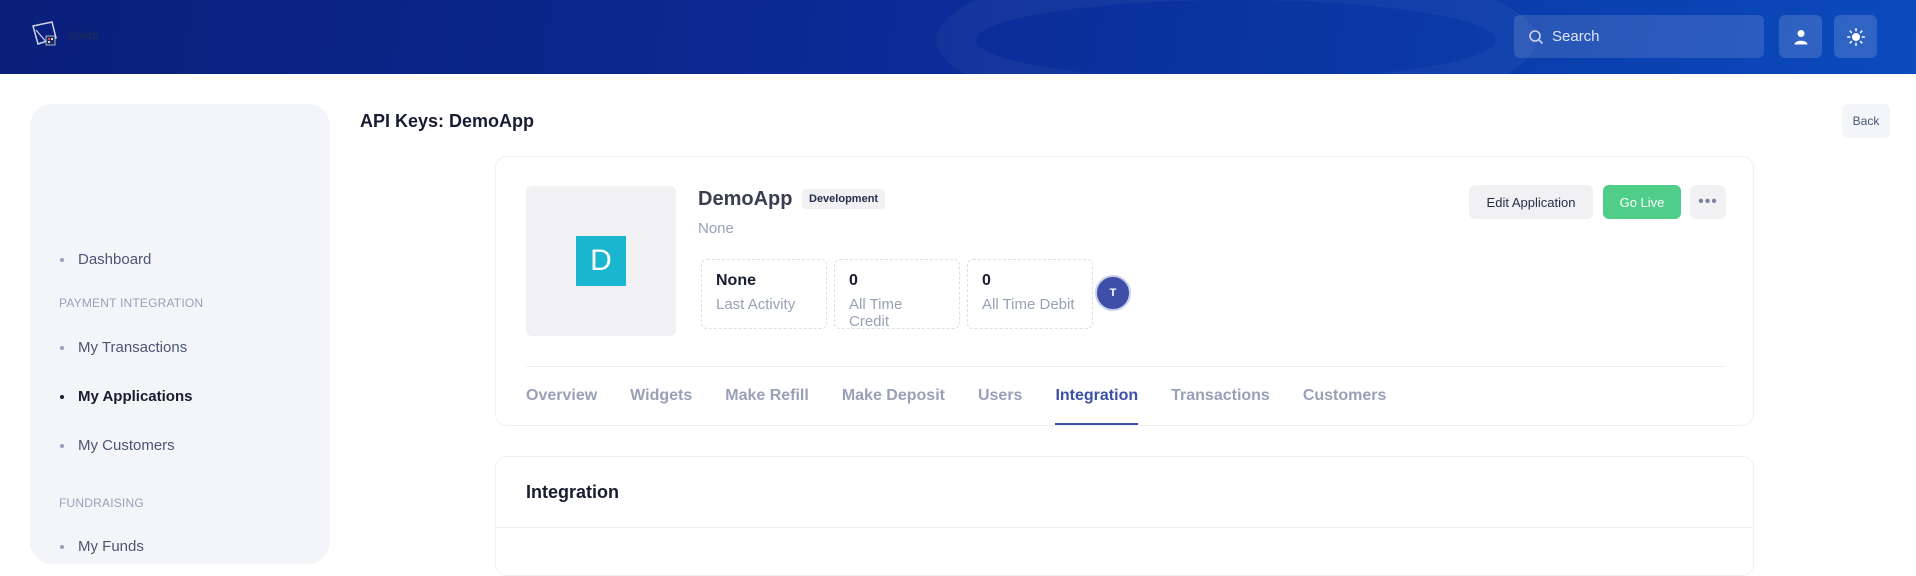  Describe the element at coordinates (561, 396) in the screenshot. I see `tab-overview: Overview` at that location.